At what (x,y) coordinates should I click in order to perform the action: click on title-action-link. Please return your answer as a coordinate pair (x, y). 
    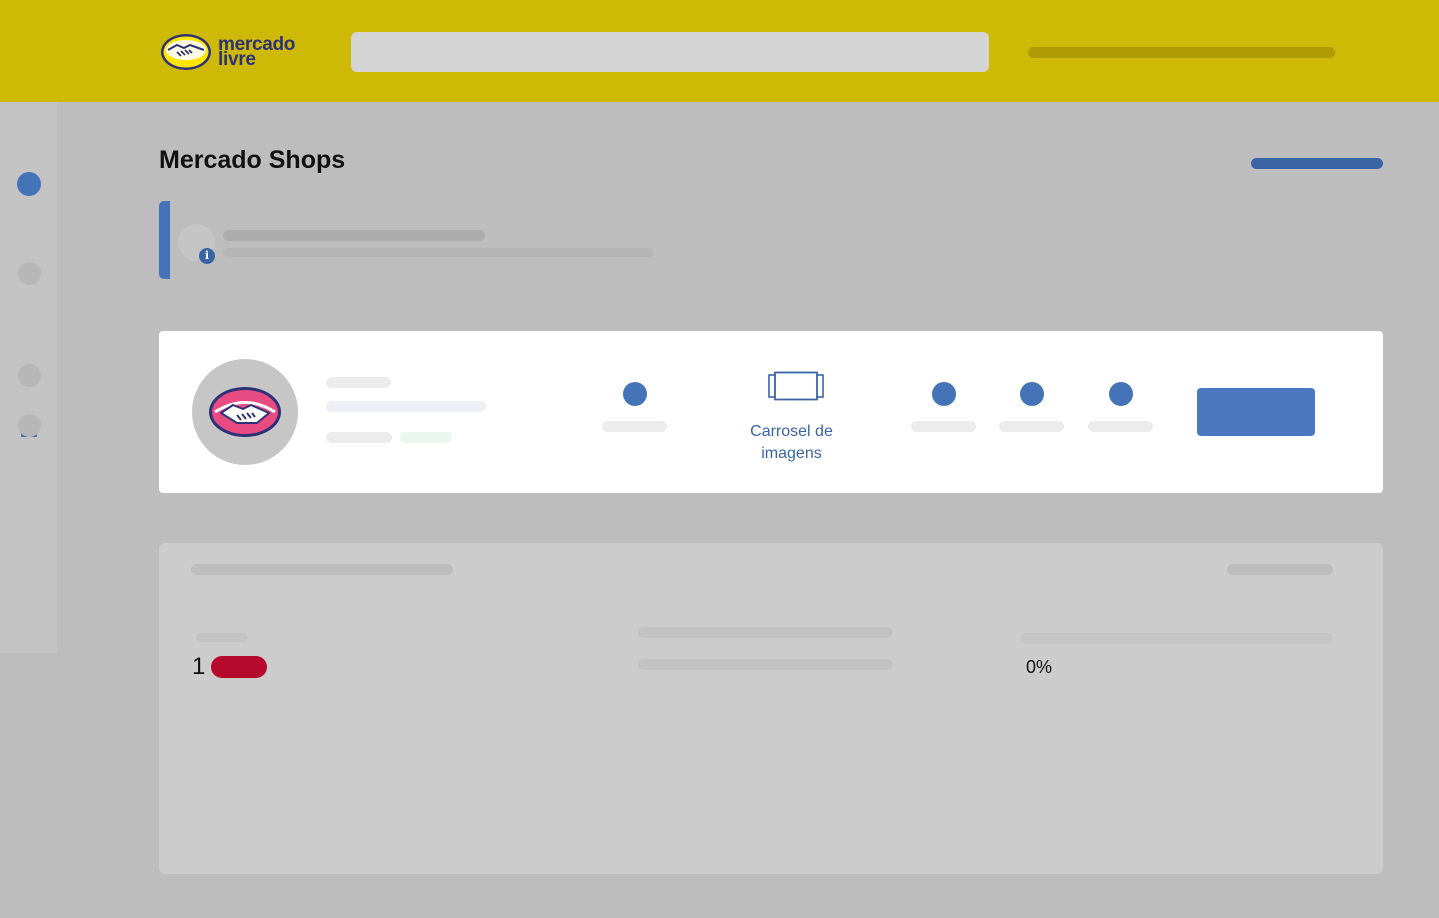
    Looking at the image, I should click on (1317, 163).